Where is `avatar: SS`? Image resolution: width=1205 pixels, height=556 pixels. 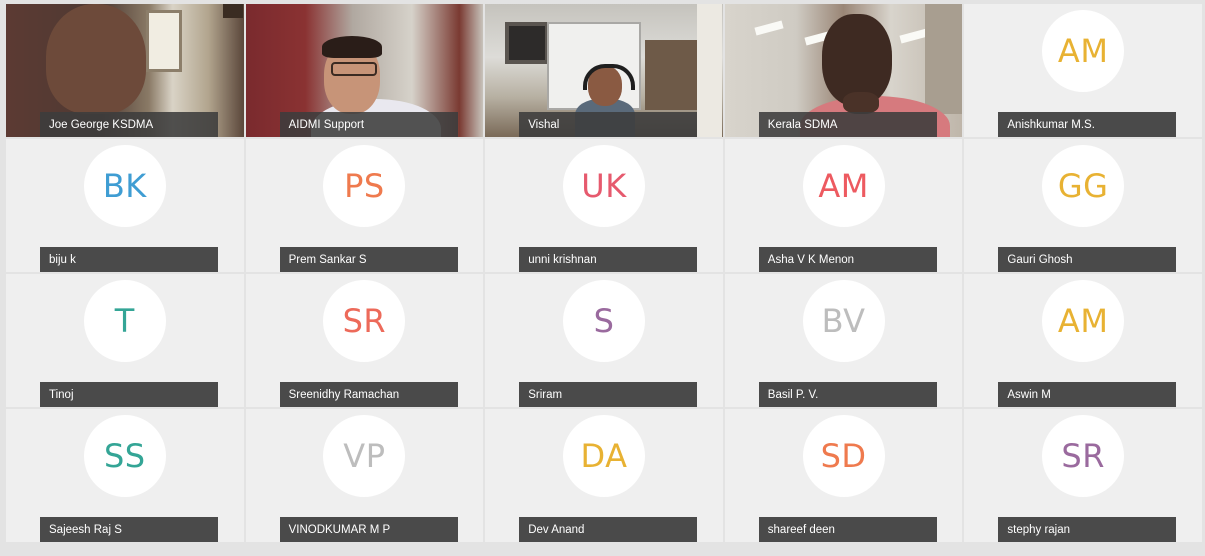 avatar: SS is located at coordinates (124, 456).